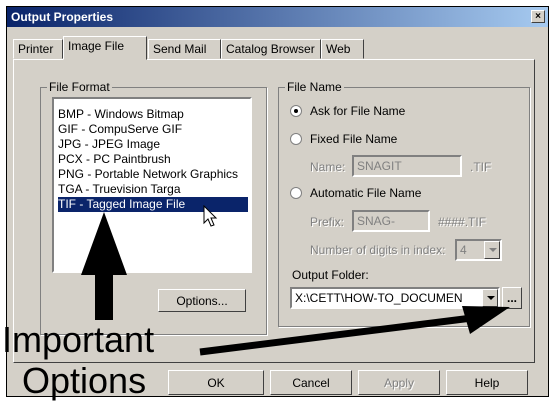 Image resolution: width=558 pixels, height=403 pixels. I want to click on tab-image-file: Image File, so click(105, 48).